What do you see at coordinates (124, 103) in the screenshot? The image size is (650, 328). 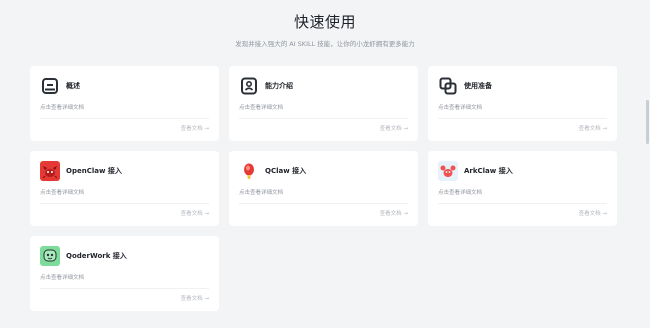 I see `card-overview: 概述 点击查看详细文档 查看文档 →` at bounding box center [124, 103].